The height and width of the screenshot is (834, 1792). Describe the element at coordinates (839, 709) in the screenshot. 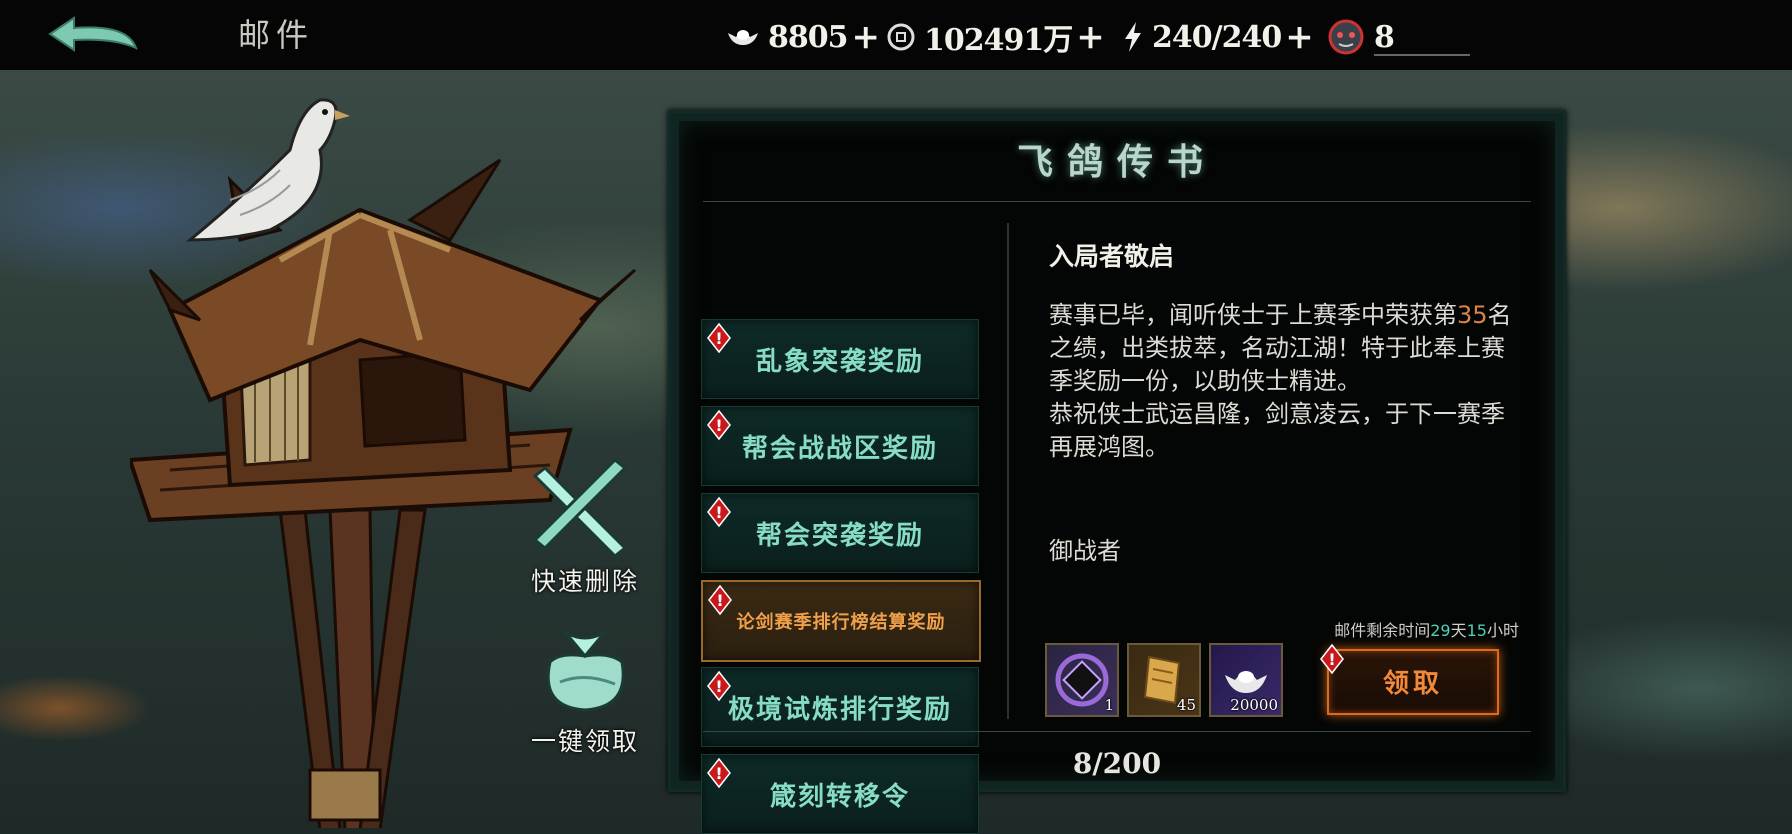

I see `mail-item-label: 极境试炼排行奖励` at that location.